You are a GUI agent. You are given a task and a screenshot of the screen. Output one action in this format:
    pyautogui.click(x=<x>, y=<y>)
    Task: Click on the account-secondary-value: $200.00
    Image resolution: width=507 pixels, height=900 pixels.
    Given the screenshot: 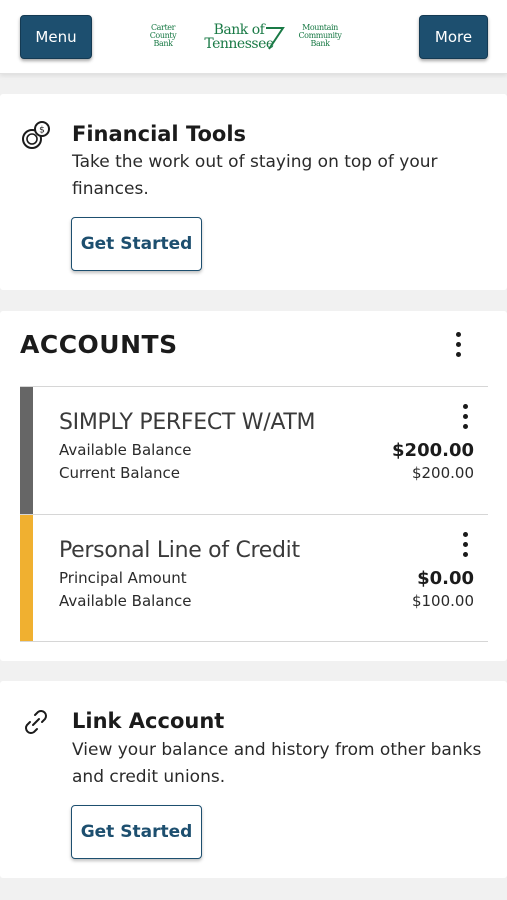 What is the action you would take?
    pyautogui.click(x=442, y=473)
    